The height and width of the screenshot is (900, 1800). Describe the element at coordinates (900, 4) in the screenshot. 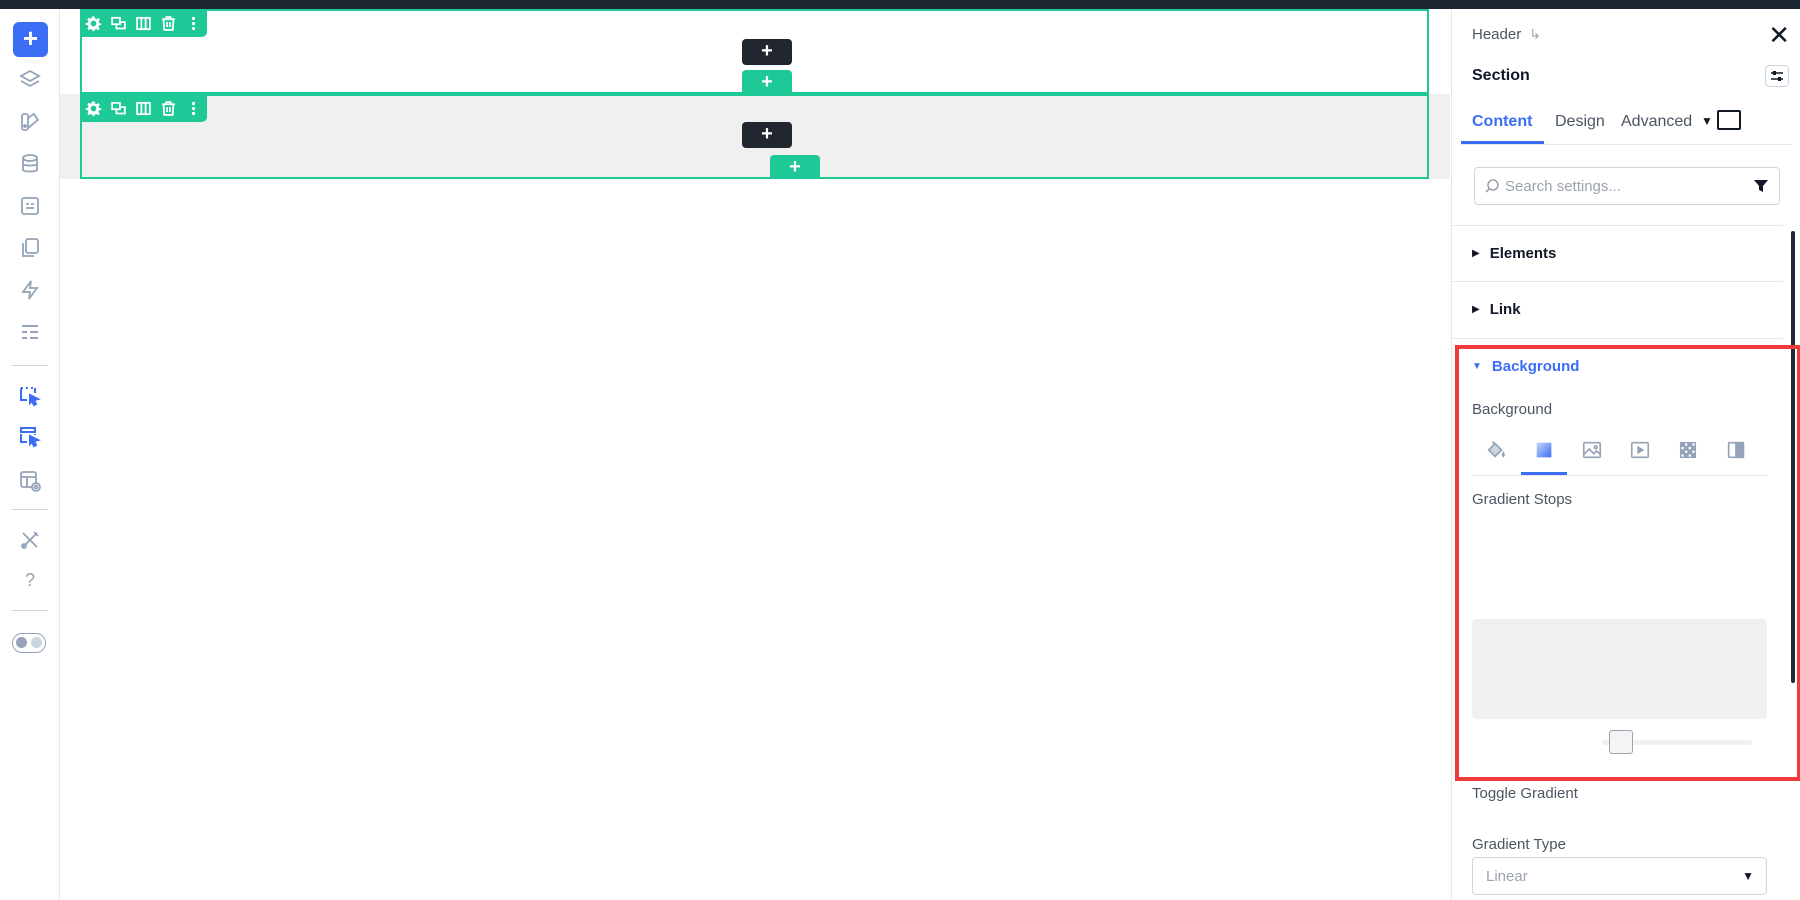

I see `top-bar` at that location.